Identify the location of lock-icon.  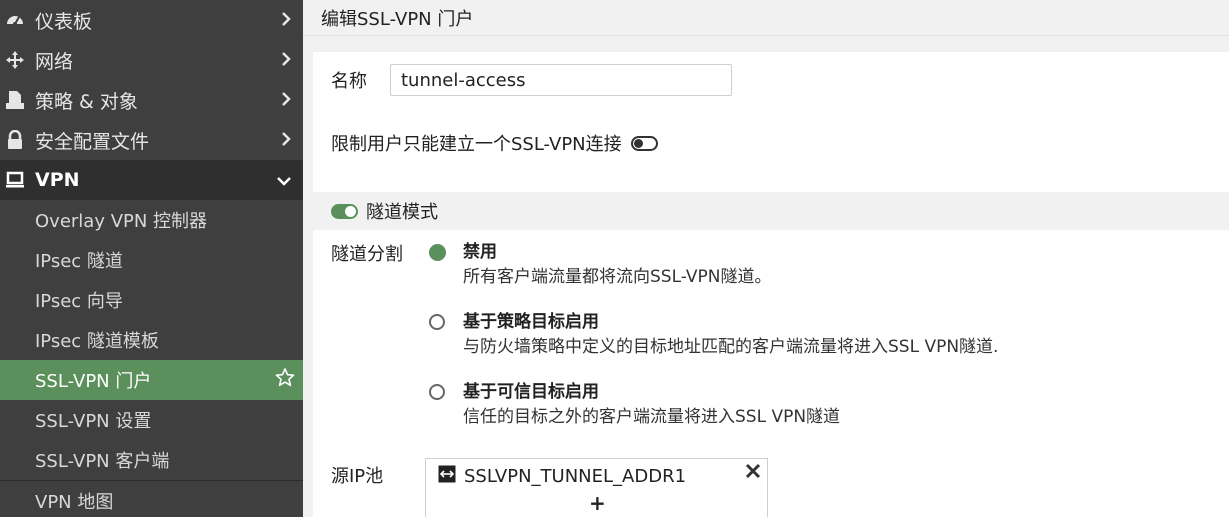
(15, 140).